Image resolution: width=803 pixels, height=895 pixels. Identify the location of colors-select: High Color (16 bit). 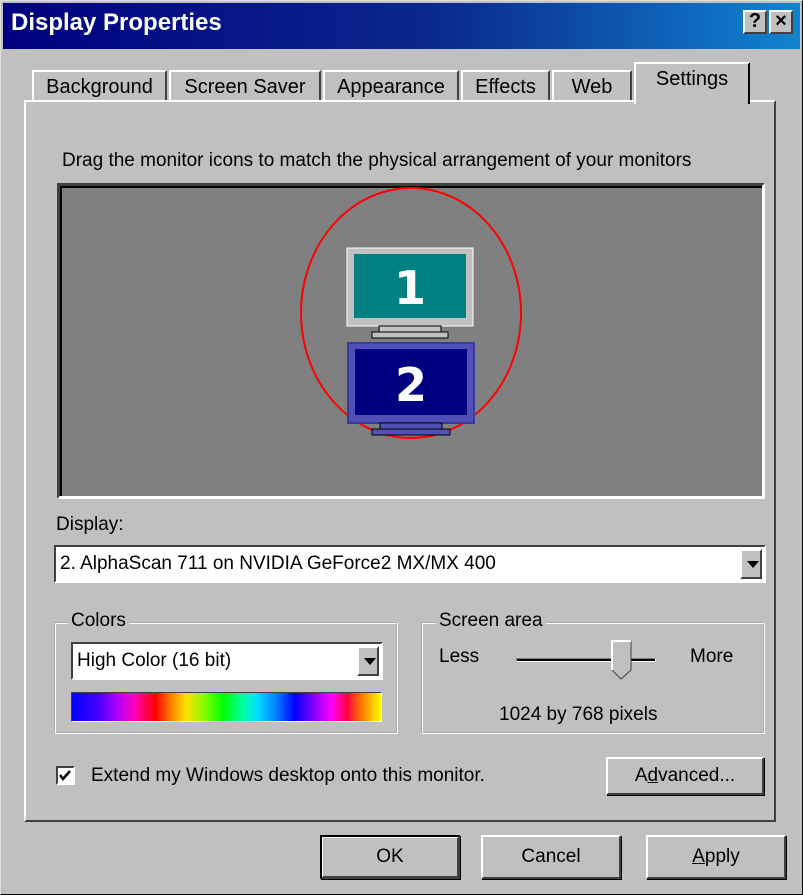
(227, 661).